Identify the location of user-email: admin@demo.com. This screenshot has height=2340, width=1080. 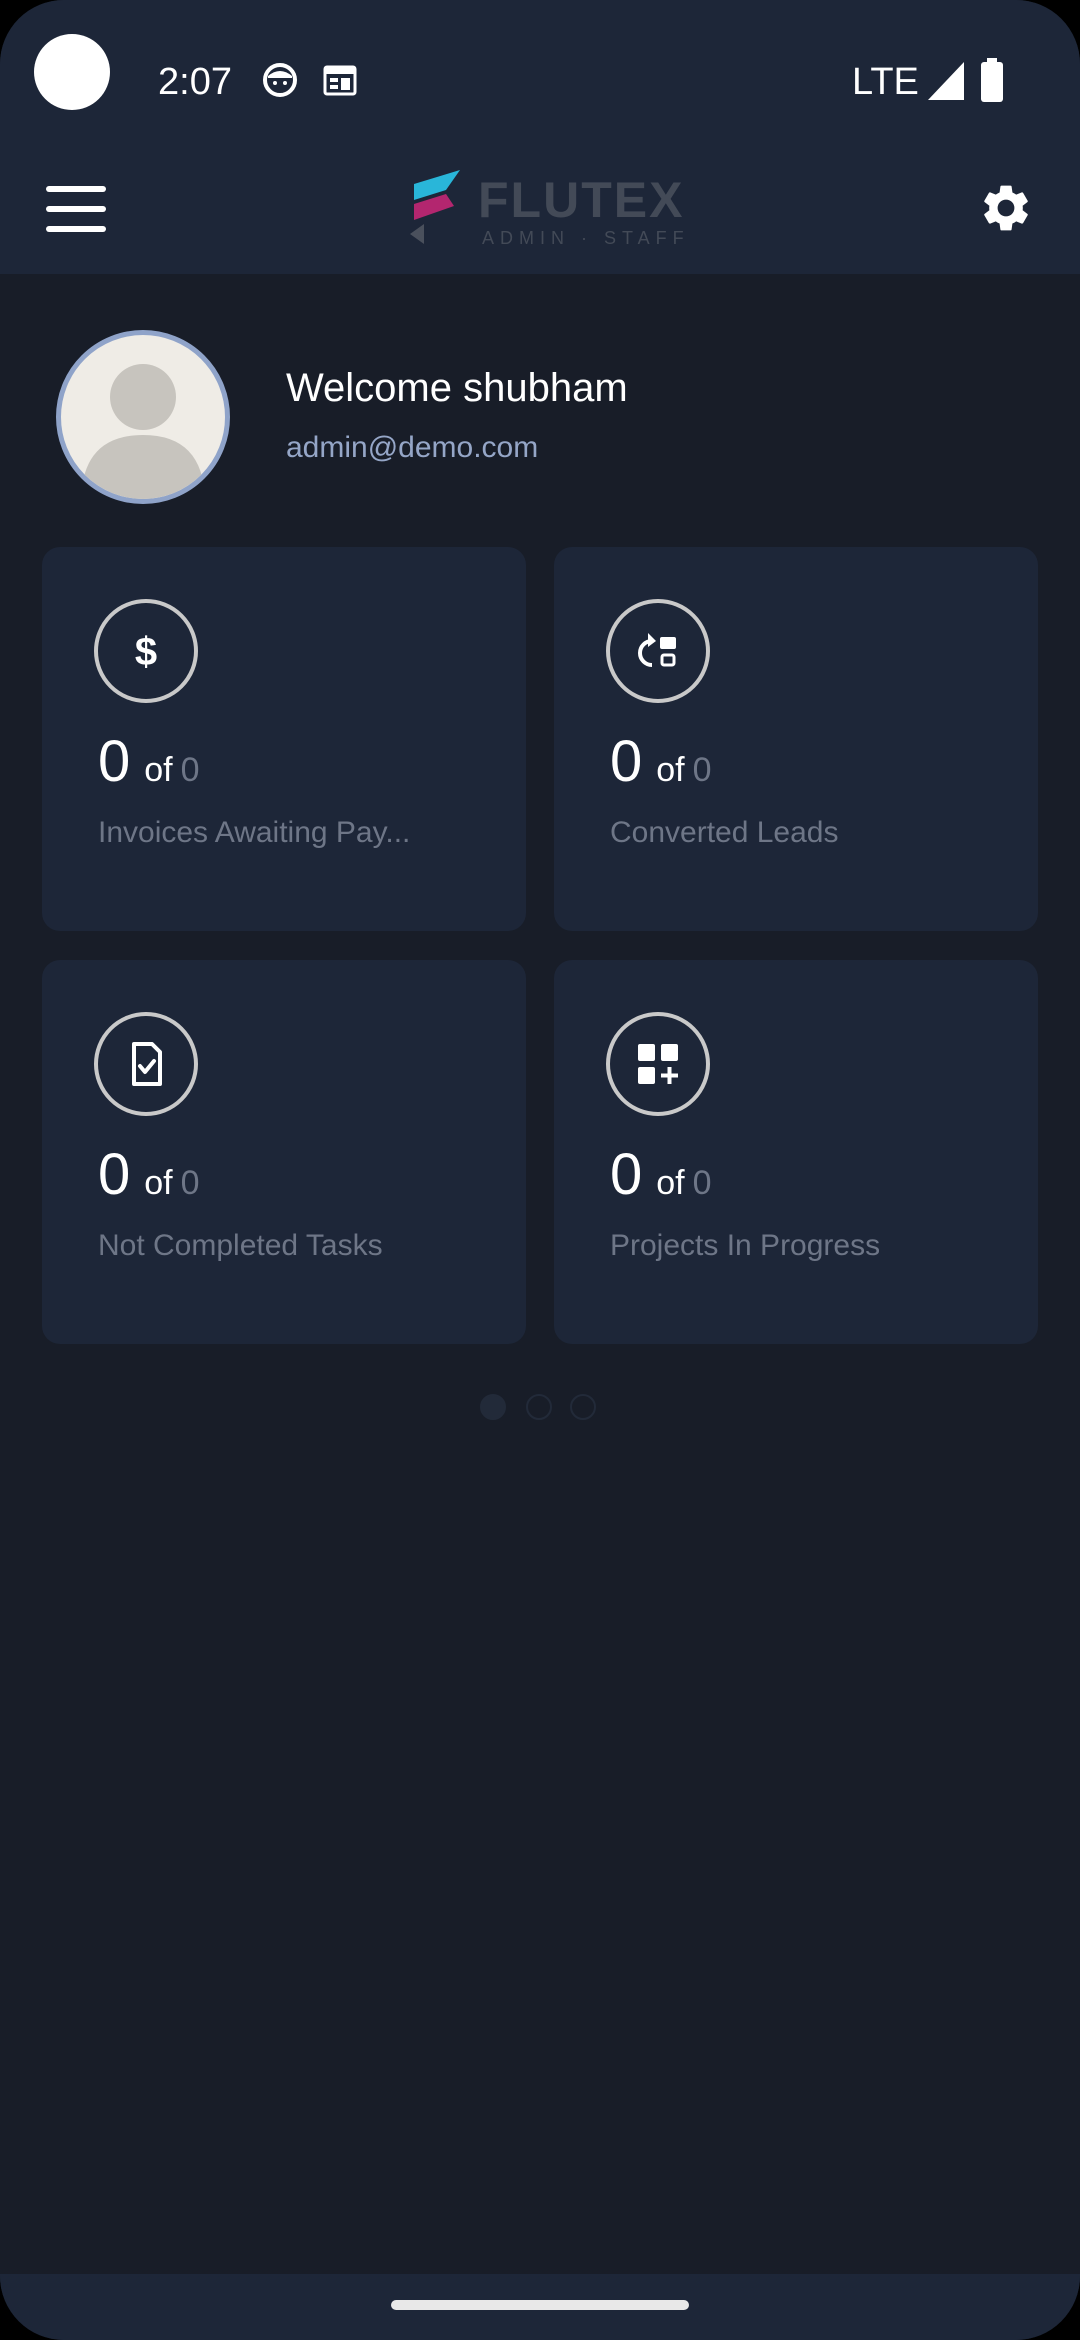
(412, 447).